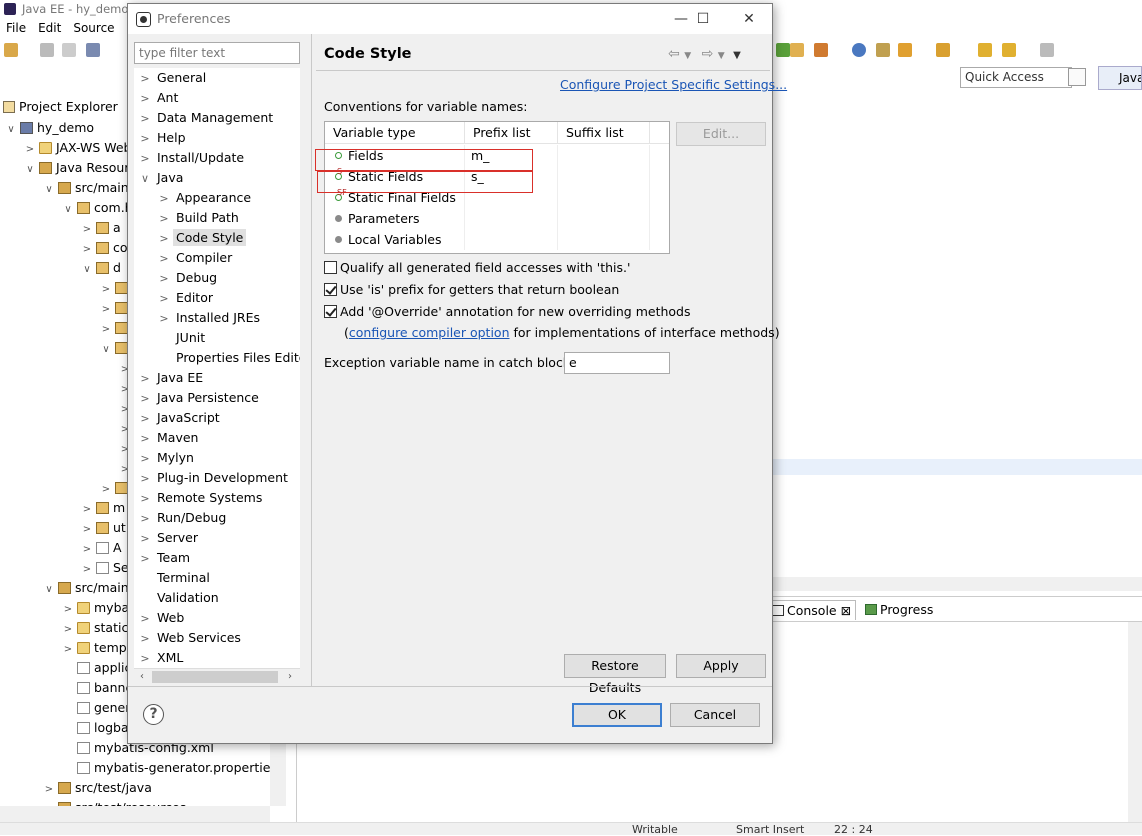 The width and height of the screenshot is (1142, 836). Describe the element at coordinates (162, 138) in the screenshot. I see `preference-item: > Help` at that location.